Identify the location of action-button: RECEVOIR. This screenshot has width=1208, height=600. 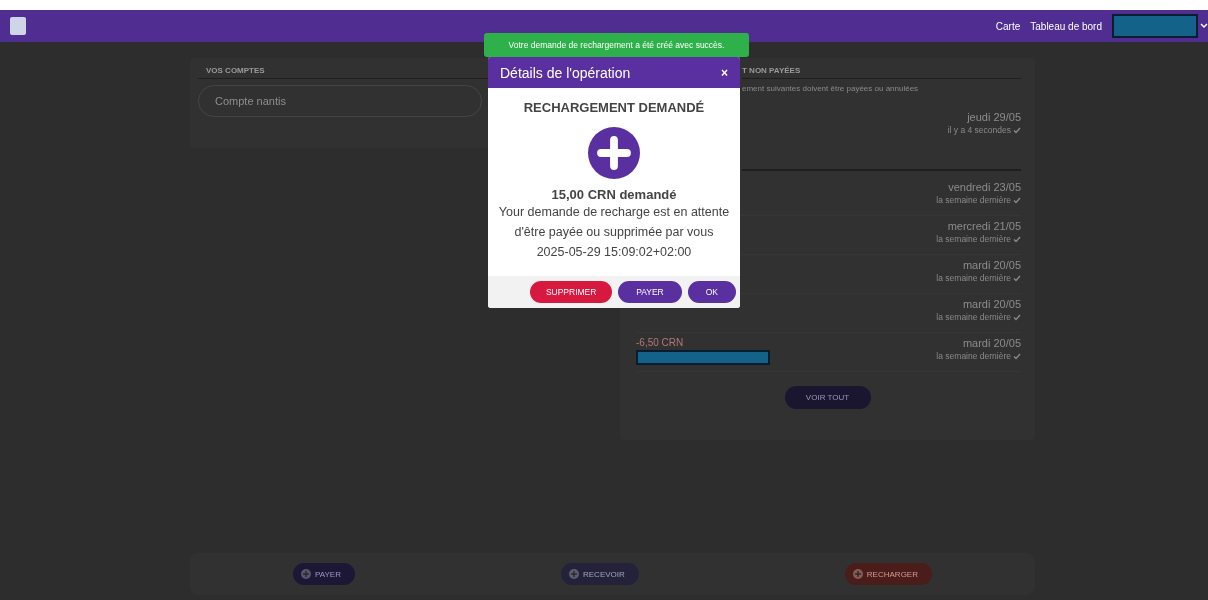
(600, 574).